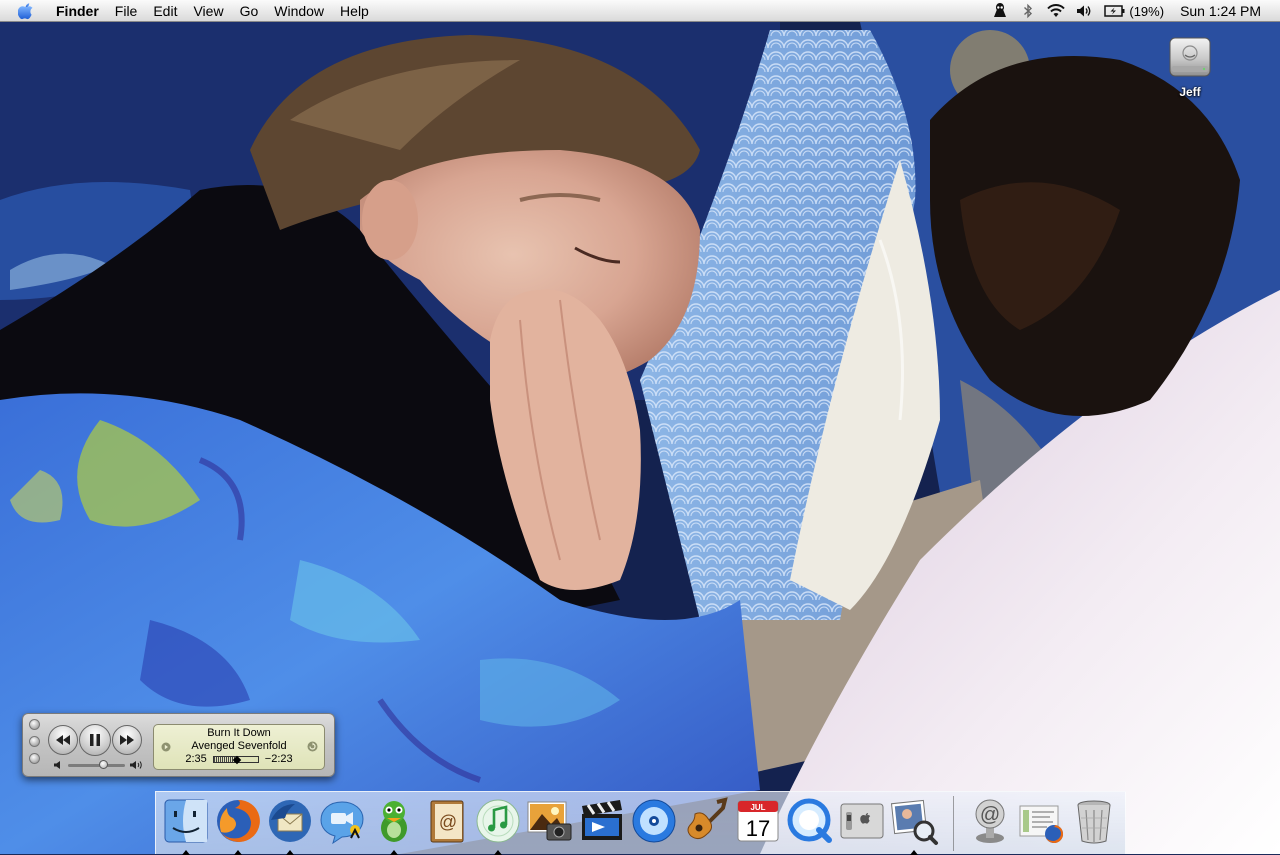 This screenshot has width=1280, height=855. What do you see at coordinates (34, 724) in the screenshot?
I see `close-button` at bounding box center [34, 724].